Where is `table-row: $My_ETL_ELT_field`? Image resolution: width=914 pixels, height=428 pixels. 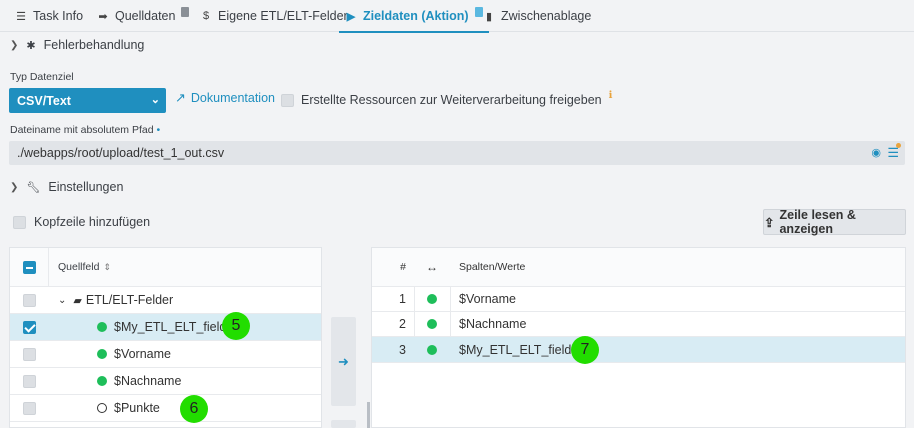
table-row: $My_ETL_ELT_field is located at coordinates (165, 327).